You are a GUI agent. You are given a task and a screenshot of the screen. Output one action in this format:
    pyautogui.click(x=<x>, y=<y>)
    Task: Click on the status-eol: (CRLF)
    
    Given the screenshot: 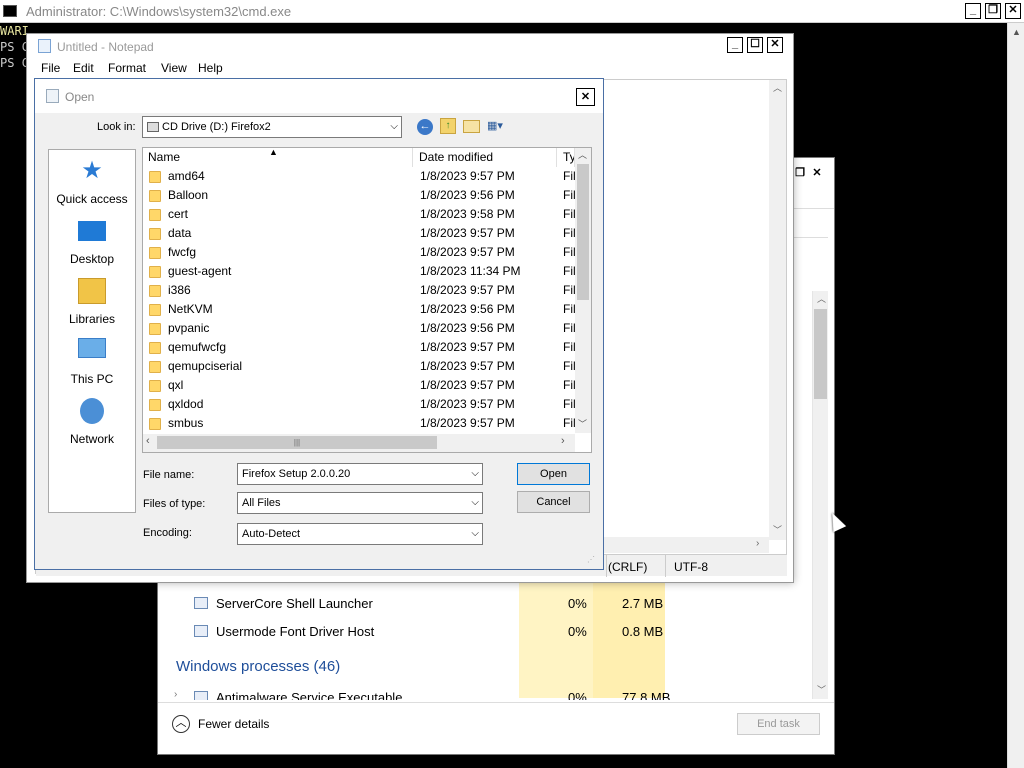 What is the action you would take?
    pyautogui.click(x=628, y=567)
    